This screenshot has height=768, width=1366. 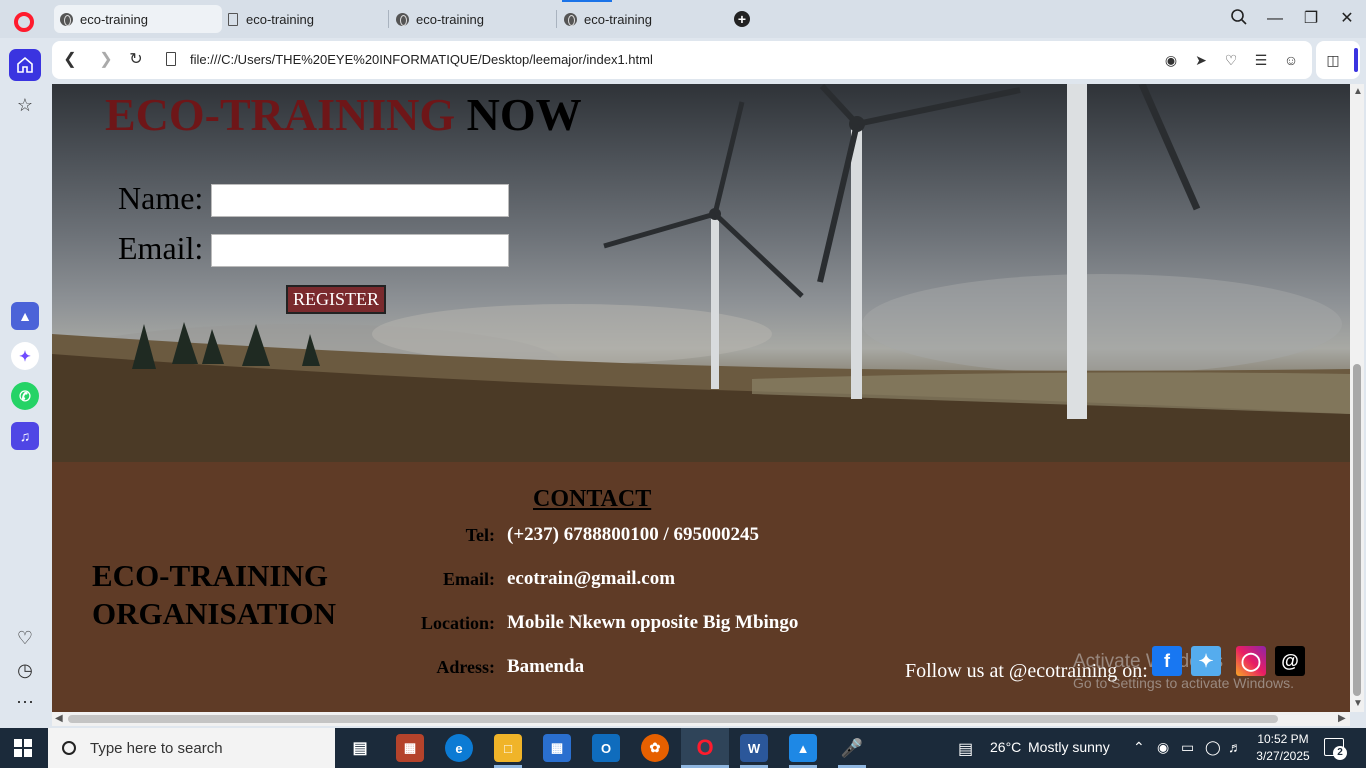 What do you see at coordinates (803, 748) in the screenshot?
I see `photos-icon: ▲` at bounding box center [803, 748].